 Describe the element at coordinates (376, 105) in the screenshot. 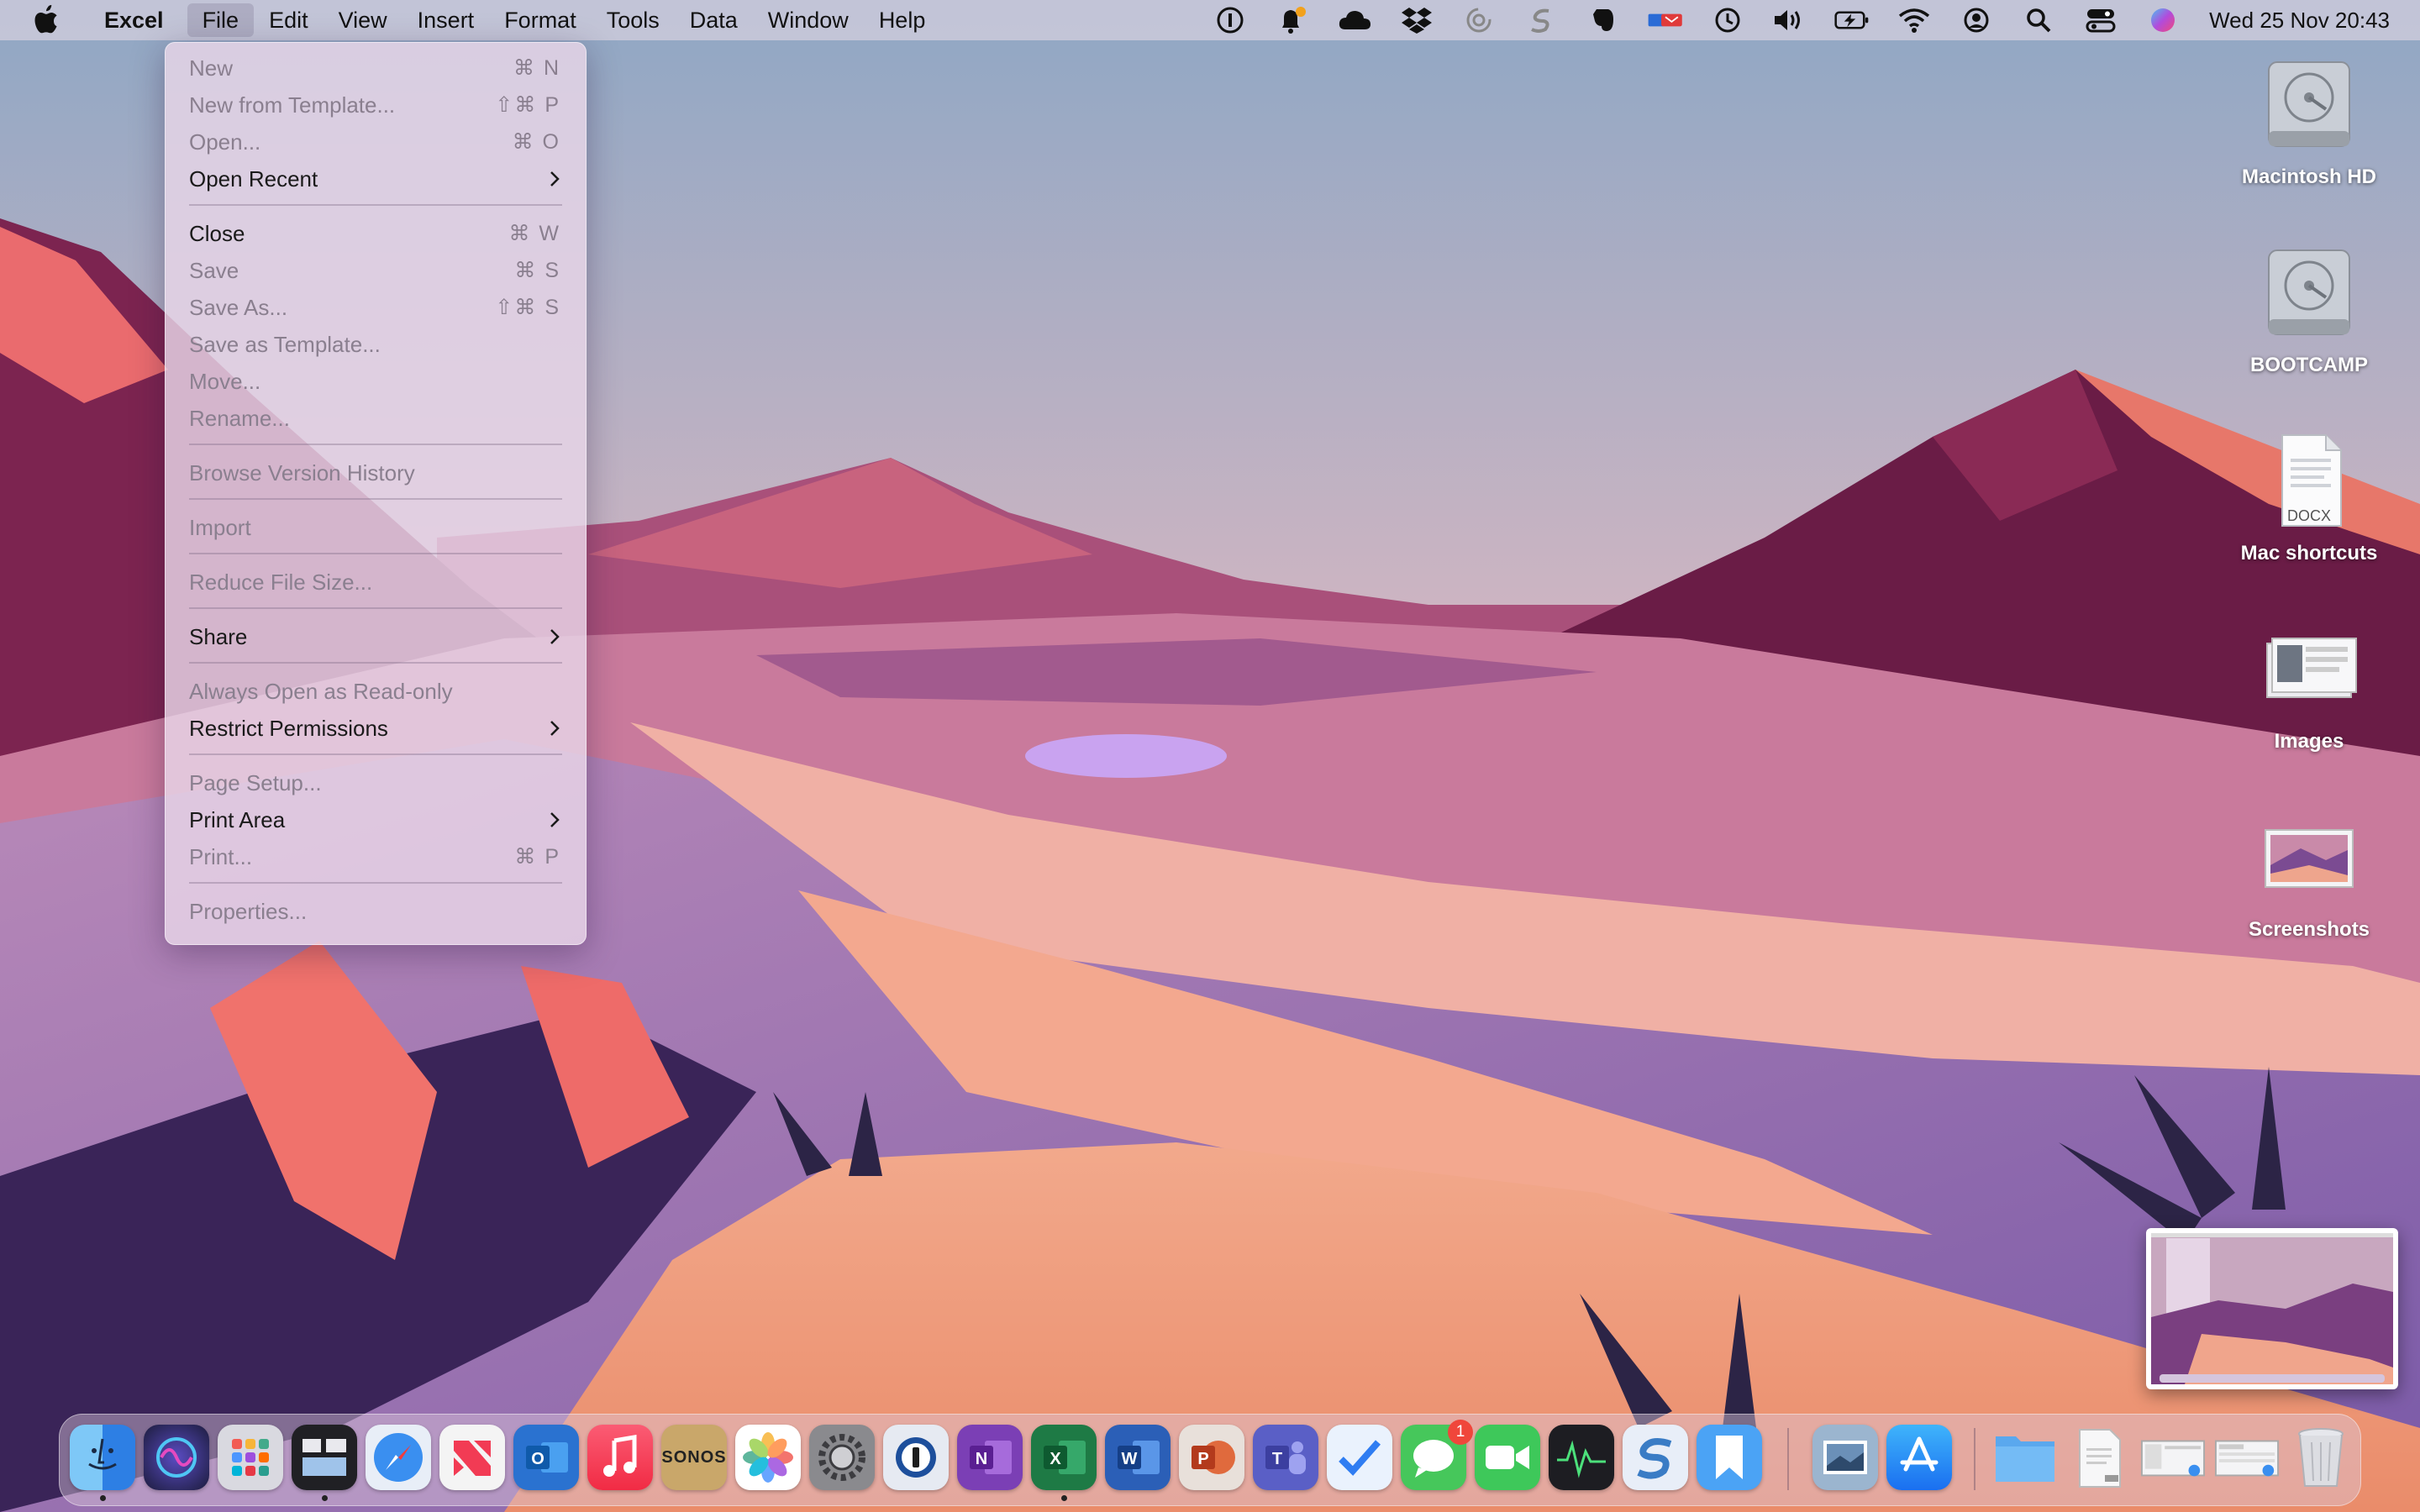

I see `menu-item-new-from-template: New from Template... ⇧⌘ P` at that location.